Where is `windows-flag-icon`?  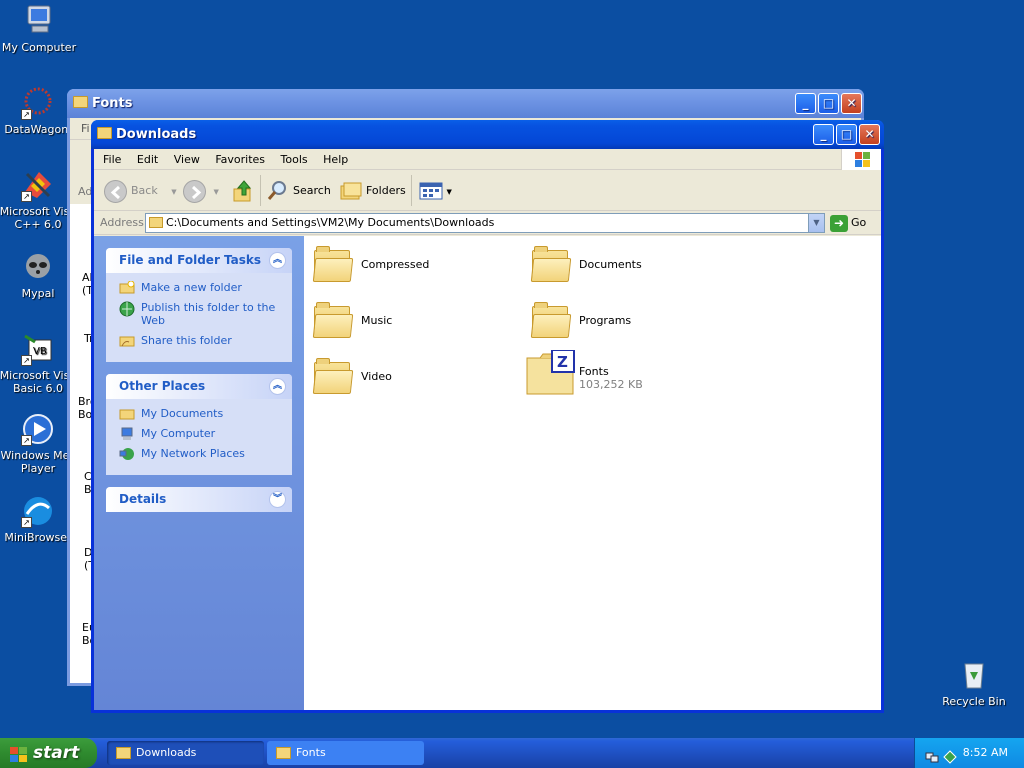 windows-flag-icon is located at coordinates (18, 753).